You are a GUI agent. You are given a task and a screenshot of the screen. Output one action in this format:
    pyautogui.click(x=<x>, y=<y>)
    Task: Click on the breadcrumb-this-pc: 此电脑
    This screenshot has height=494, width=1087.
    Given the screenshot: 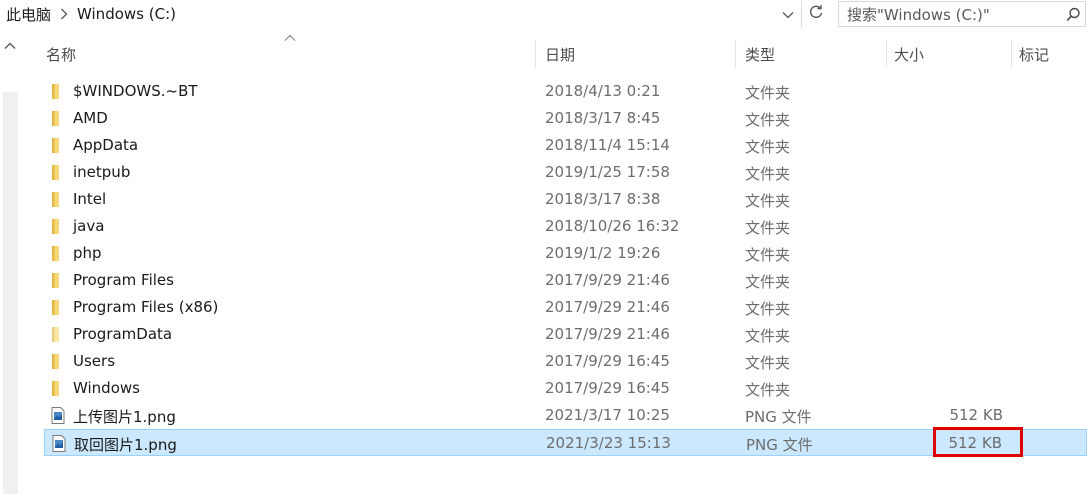 What is the action you would take?
    pyautogui.click(x=27, y=14)
    